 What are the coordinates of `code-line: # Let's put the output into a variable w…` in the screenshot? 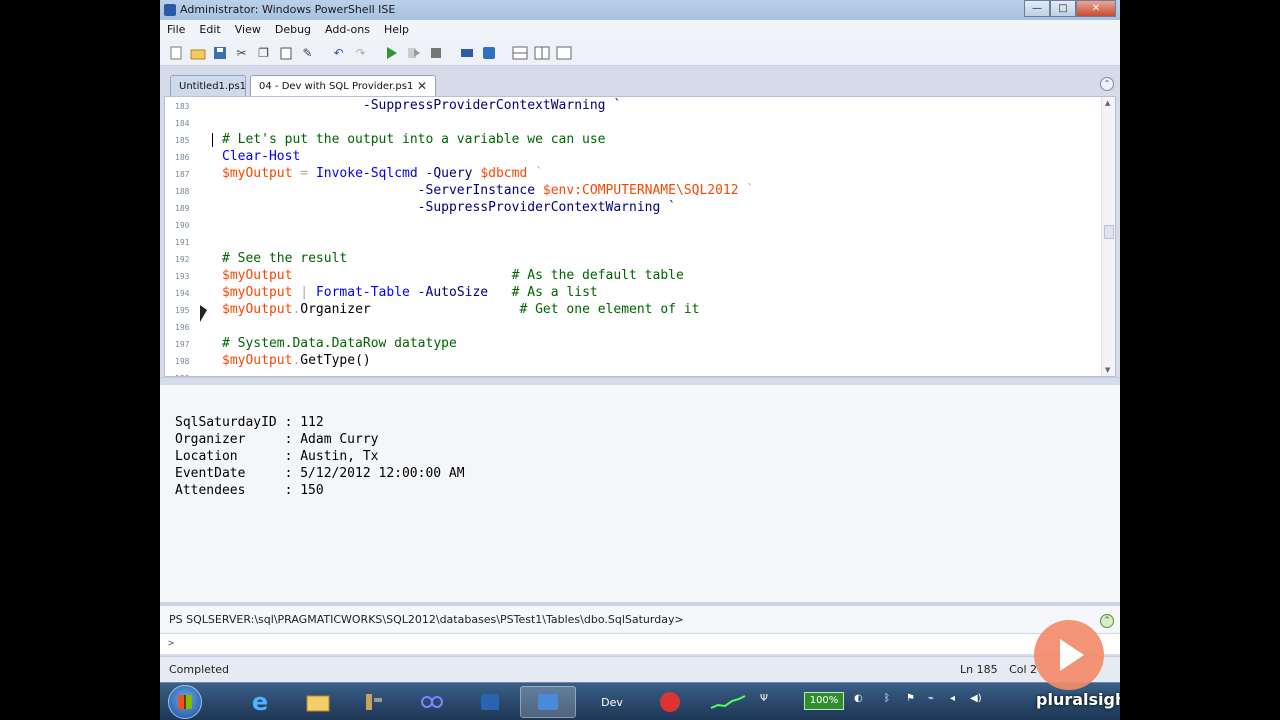 It's located at (414, 139).